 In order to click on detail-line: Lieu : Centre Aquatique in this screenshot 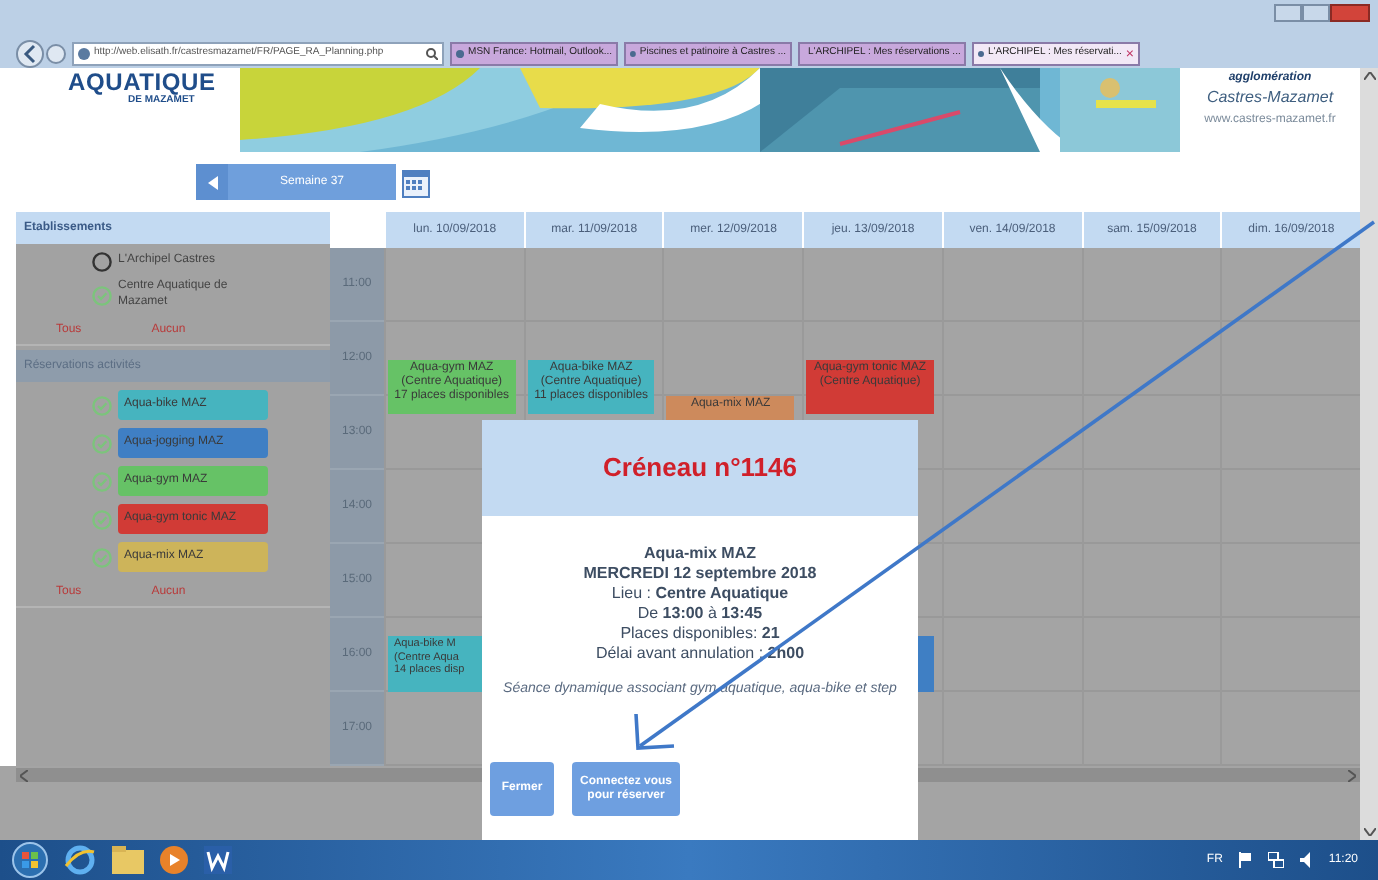, I will do `click(700, 594)`.